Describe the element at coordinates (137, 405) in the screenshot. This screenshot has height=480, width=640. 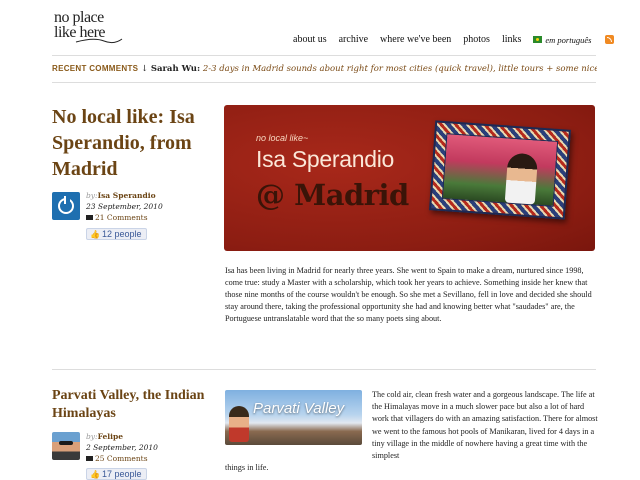
I see `post-title: Parvati Valley, the Indian Himalayas` at that location.